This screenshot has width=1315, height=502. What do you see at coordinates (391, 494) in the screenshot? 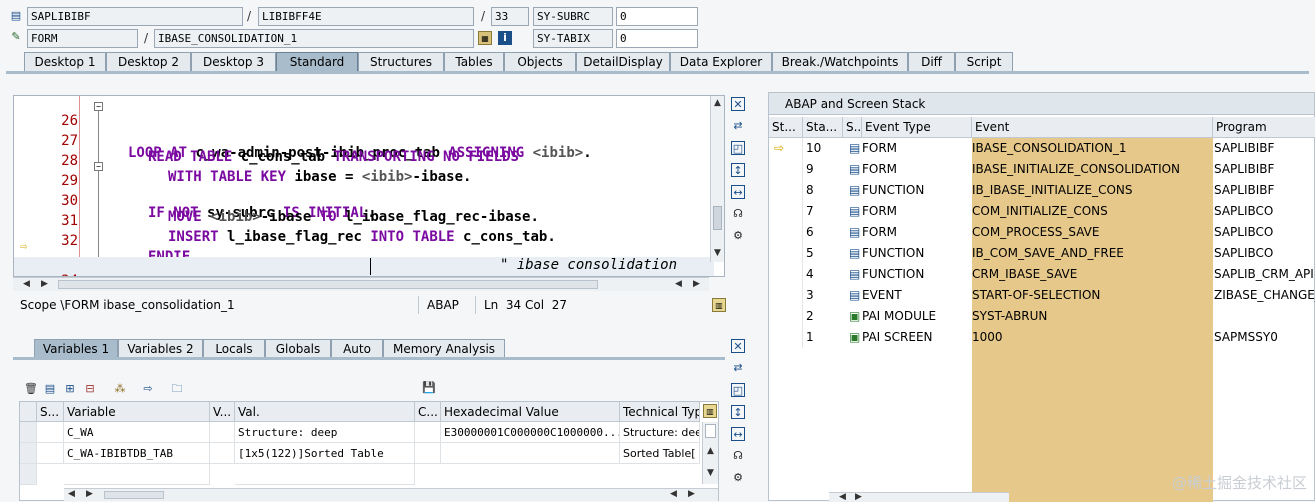
I see `grid-horizontal-scrollbar: ◀ ▶ ◀ ▶` at bounding box center [391, 494].